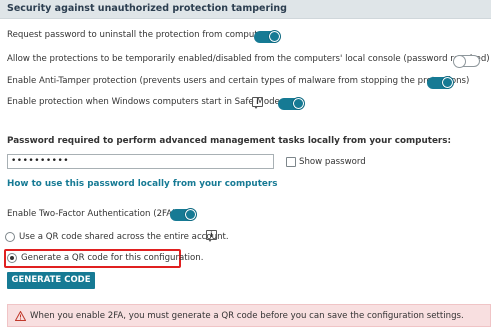 The width and height of the screenshot is (491, 327). Describe the element at coordinates (10, 237) in the screenshot. I see `radio-shared-qr` at that location.